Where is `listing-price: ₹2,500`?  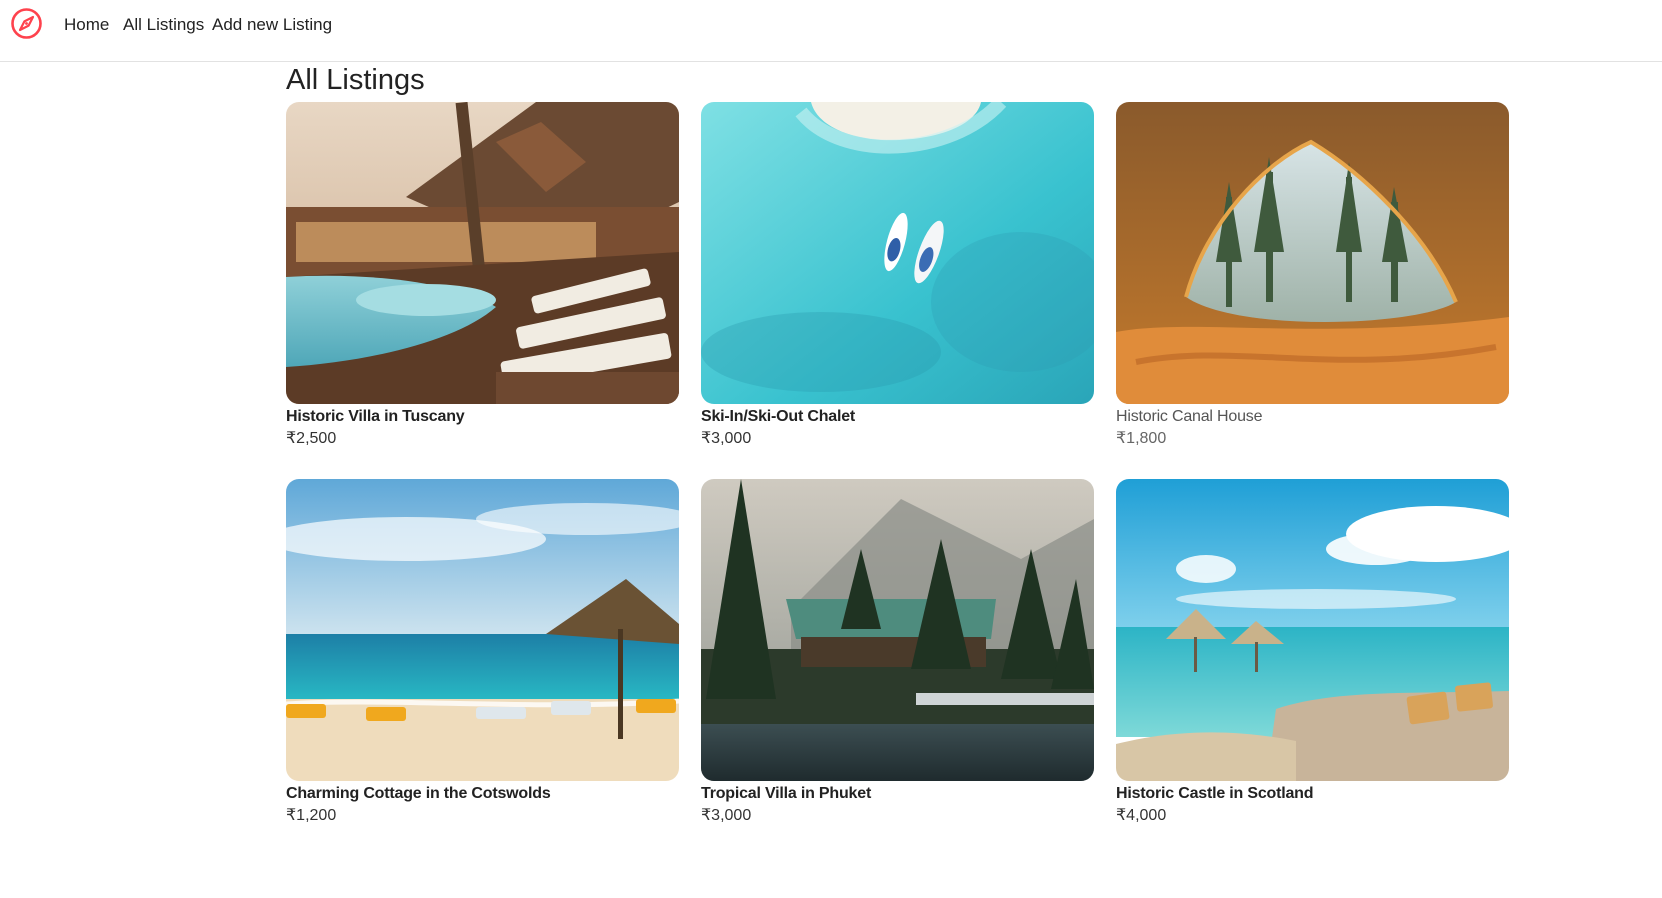
listing-price: ₹2,500 is located at coordinates (311, 438).